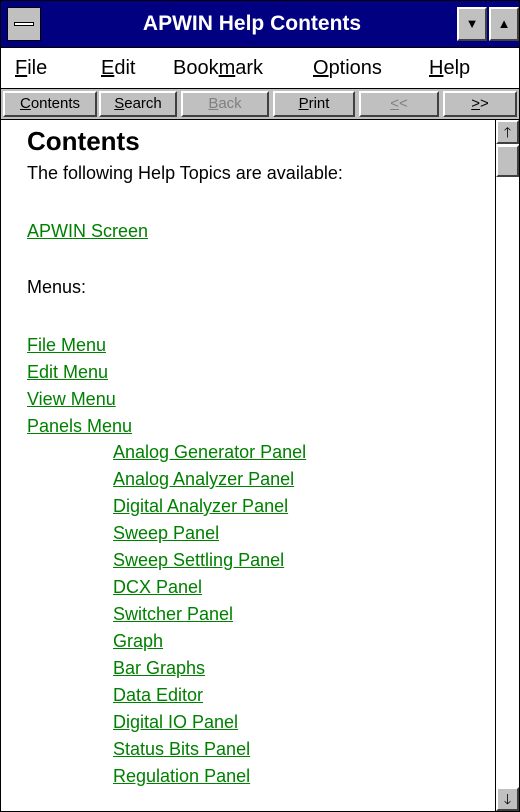 Image resolution: width=520 pixels, height=812 pixels. I want to click on next-topic-label: >, so click(484, 103).